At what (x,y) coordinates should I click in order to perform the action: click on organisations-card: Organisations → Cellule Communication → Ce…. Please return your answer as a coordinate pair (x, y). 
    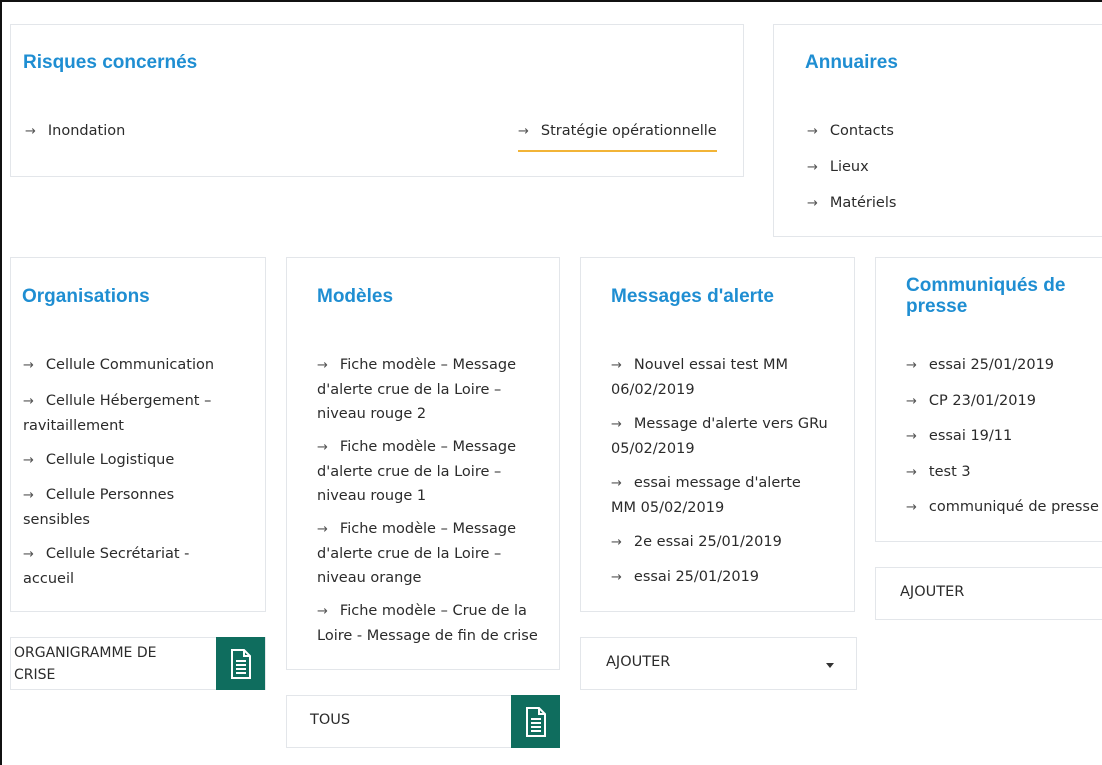
    Looking at the image, I should click on (138, 434).